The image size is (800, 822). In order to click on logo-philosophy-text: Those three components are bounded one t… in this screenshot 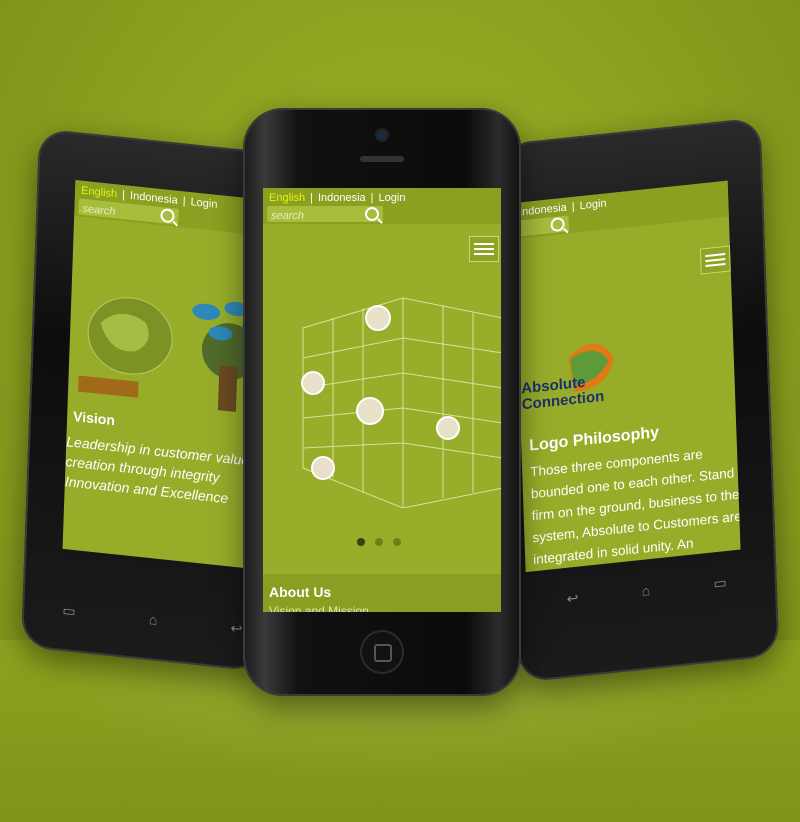, I will do `click(635, 509)`.